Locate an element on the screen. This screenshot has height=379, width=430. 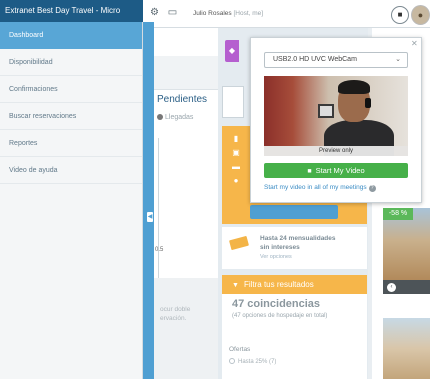
help-icon: ? is located at coordinates (372, 188).